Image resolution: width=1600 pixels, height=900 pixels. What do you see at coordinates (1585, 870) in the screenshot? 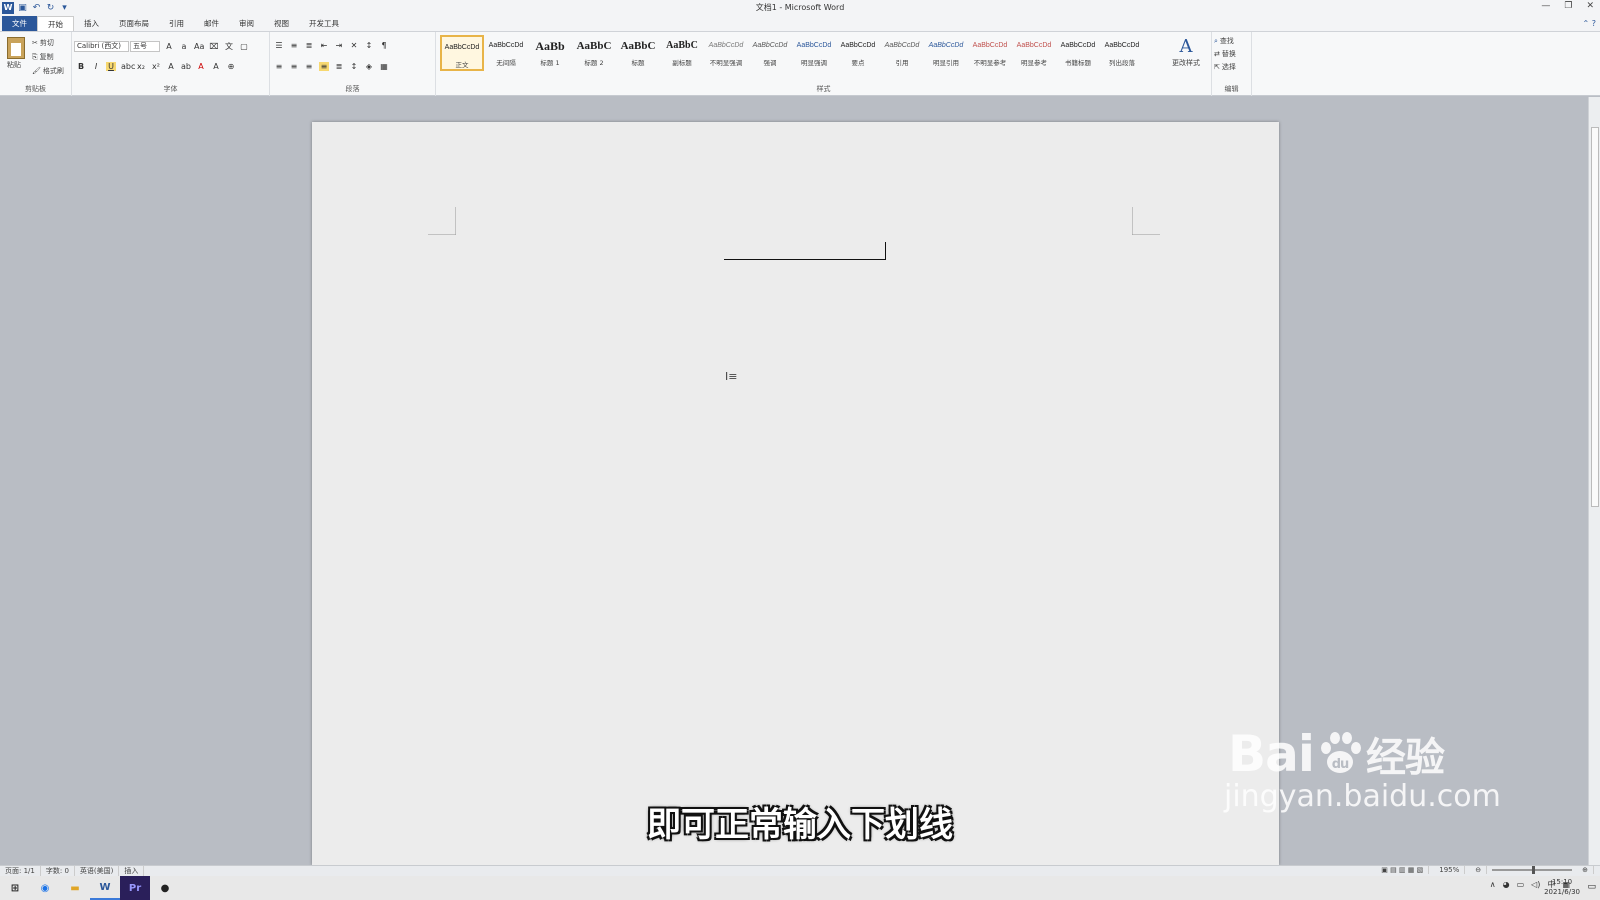
I see `zoom-in-icon: ⊕` at bounding box center [1585, 870].